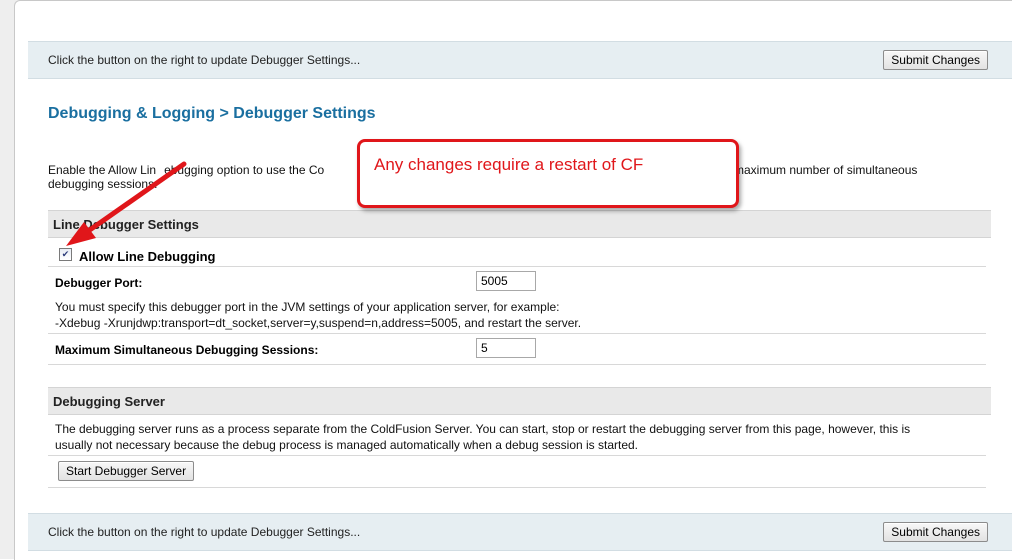 This screenshot has width=1012, height=560. What do you see at coordinates (102, 170) in the screenshot?
I see `description-start: Enable the Allow Lin` at bounding box center [102, 170].